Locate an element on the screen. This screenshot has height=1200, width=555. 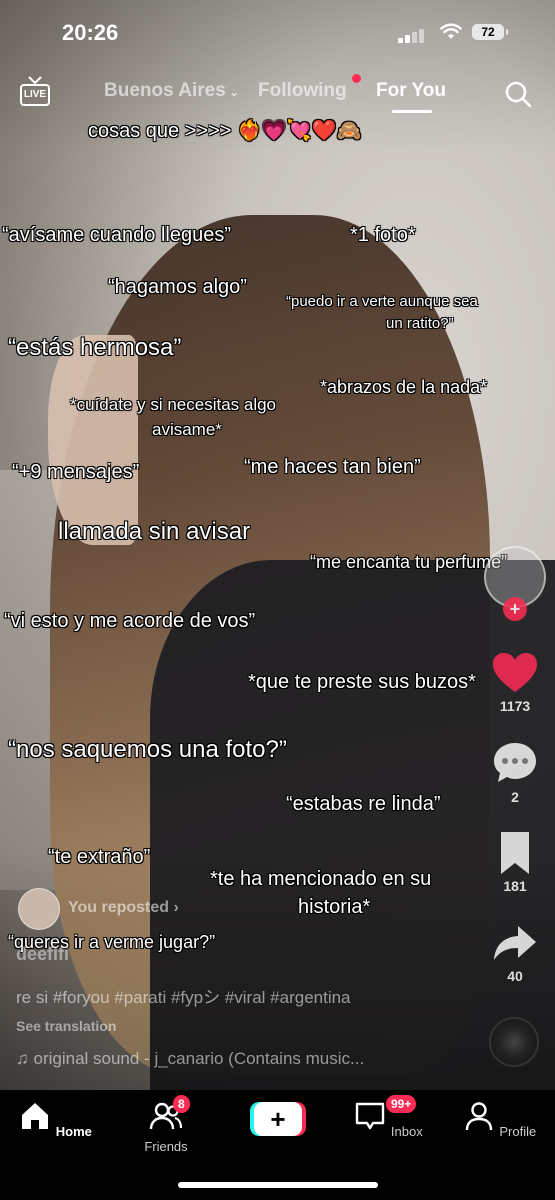
save-count: 181 is located at coordinates (515, 886).